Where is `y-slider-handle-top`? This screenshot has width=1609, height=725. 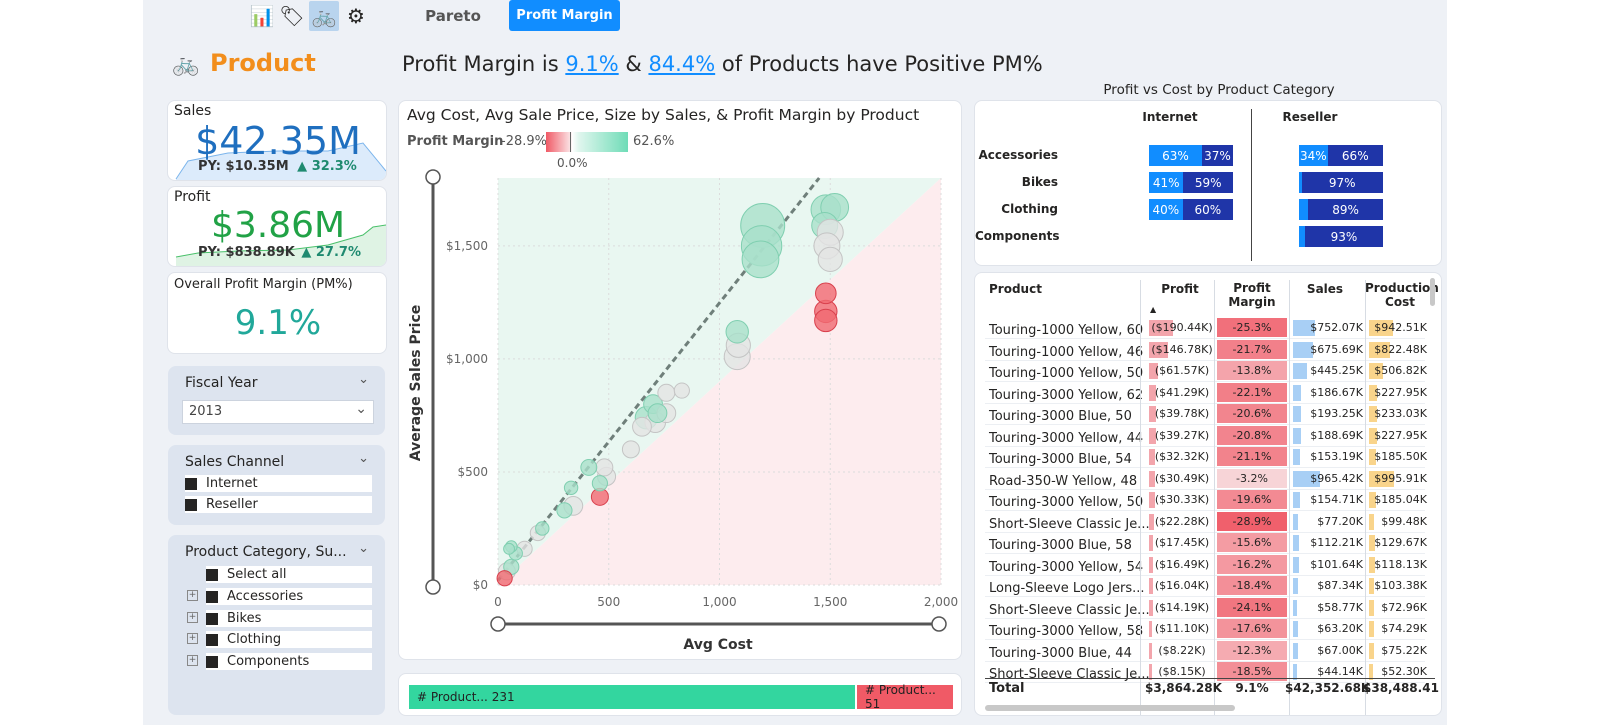
y-slider-handle-top is located at coordinates (433, 177).